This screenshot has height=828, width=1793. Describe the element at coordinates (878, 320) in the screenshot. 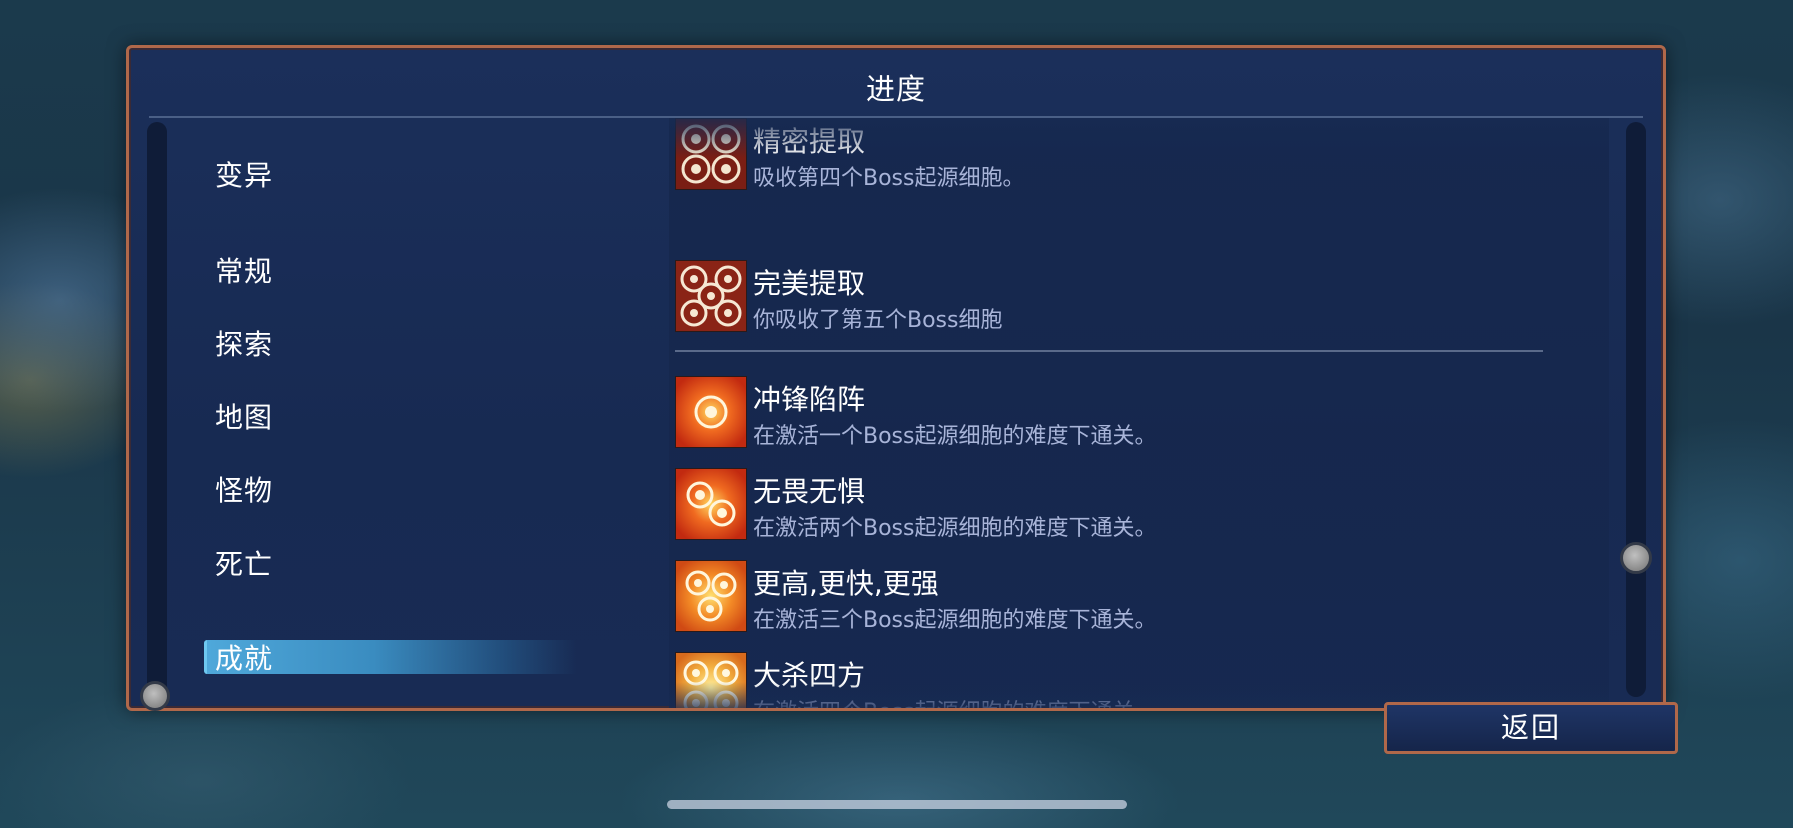

I see `achievement-description: 你吸收了第五个Boss细胞` at that location.